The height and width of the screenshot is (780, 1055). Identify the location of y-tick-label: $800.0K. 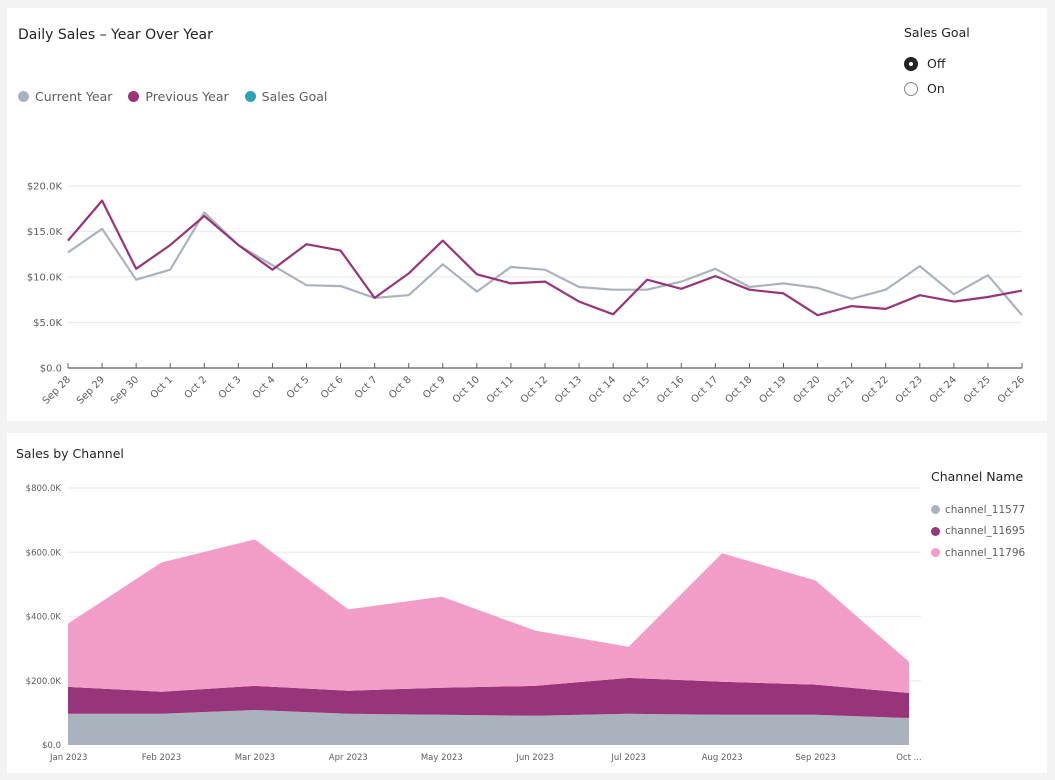
(44, 489).